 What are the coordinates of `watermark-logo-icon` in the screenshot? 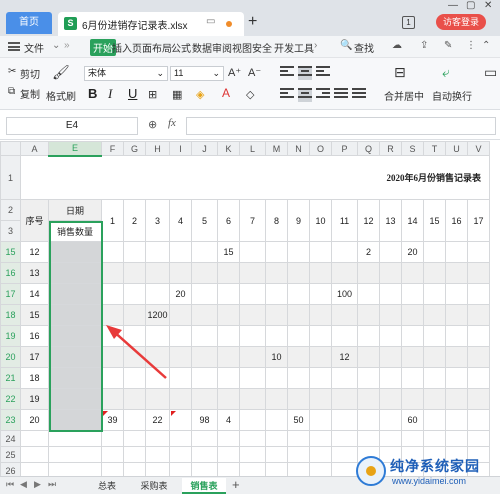 It's located at (371, 471).